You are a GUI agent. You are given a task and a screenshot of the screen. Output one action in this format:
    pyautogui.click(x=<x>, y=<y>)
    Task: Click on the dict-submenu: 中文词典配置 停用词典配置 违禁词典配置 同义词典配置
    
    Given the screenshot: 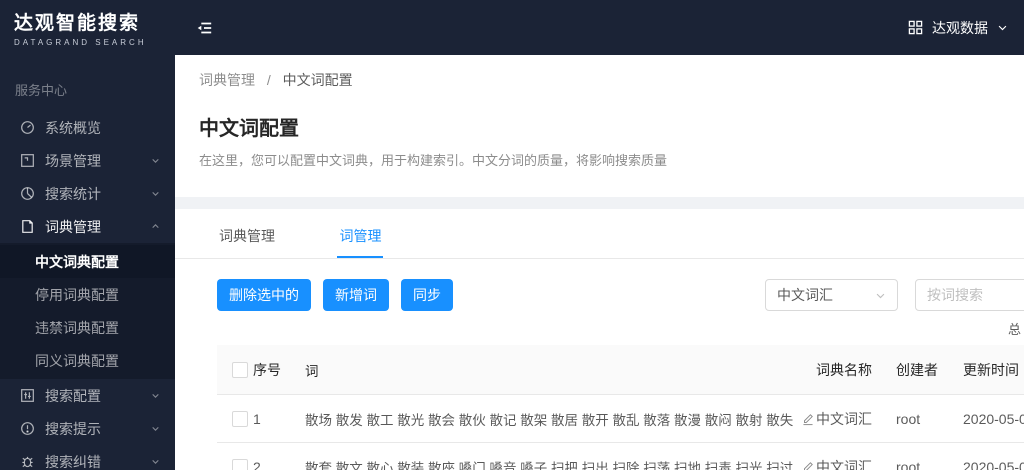 What is the action you would take?
    pyautogui.click(x=87, y=311)
    